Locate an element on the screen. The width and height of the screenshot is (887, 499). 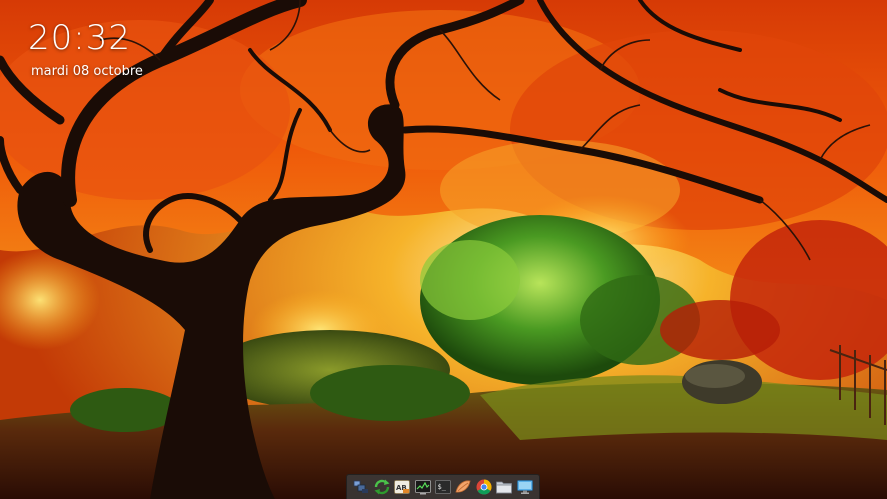
folder-icon is located at coordinates (504, 487).